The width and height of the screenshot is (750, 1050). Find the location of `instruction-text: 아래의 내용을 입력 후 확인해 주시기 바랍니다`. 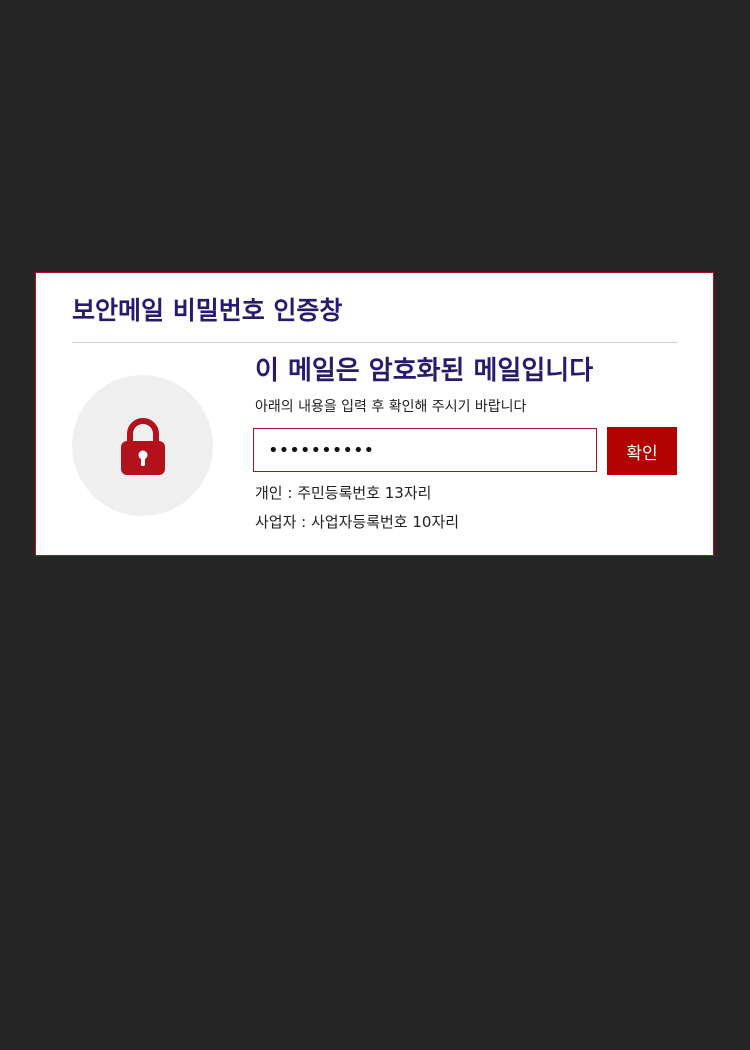

instruction-text: 아래의 내용을 입력 후 확인해 주시기 바랍니다 is located at coordinates (391, 407).